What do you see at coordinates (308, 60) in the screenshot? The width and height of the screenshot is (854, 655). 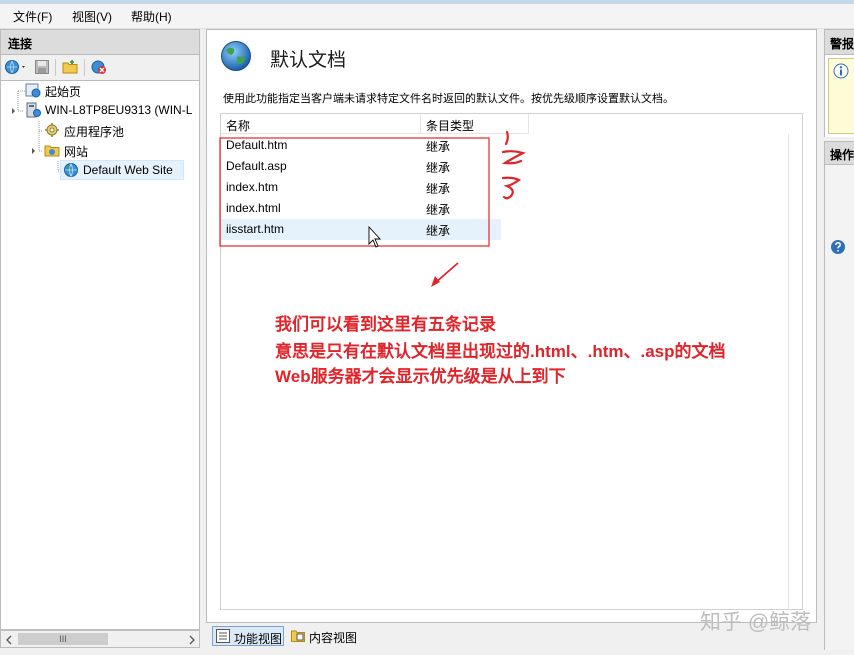 I see `page-title: 默认文档` at bounding box center [308, 60].